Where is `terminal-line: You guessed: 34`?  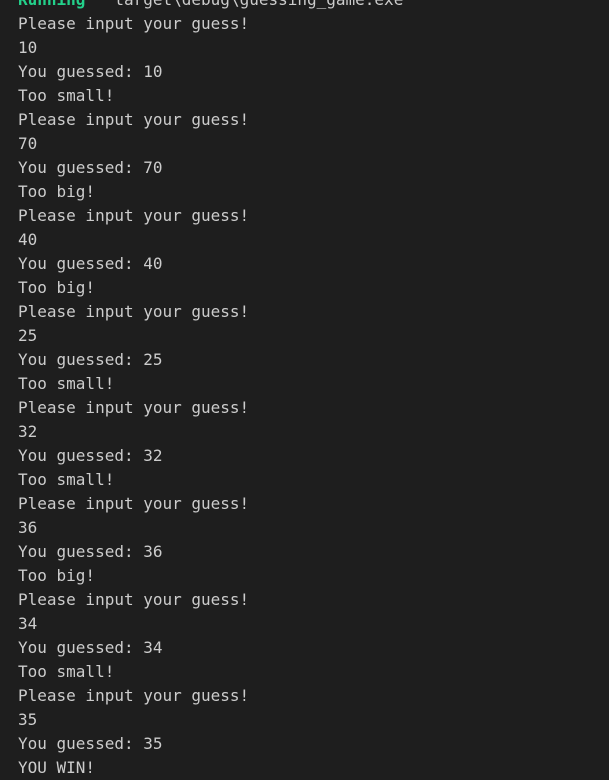 terminal-line: You guessed: 34 is located at coordinates (90, 647).